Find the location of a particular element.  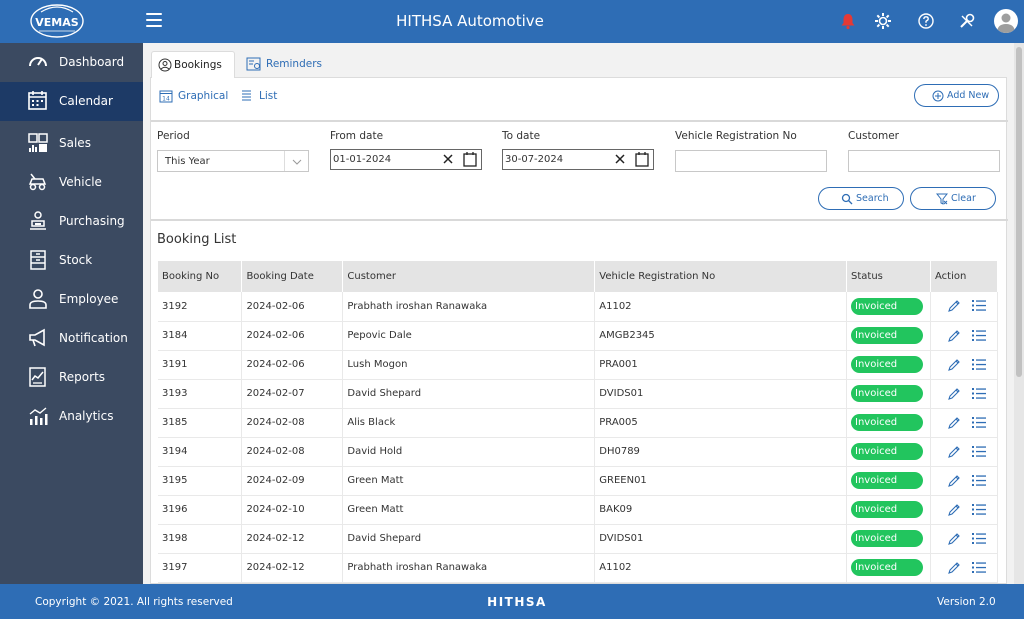

sidebar-item-calendar: Calendar is located at coordinates (71, 101).